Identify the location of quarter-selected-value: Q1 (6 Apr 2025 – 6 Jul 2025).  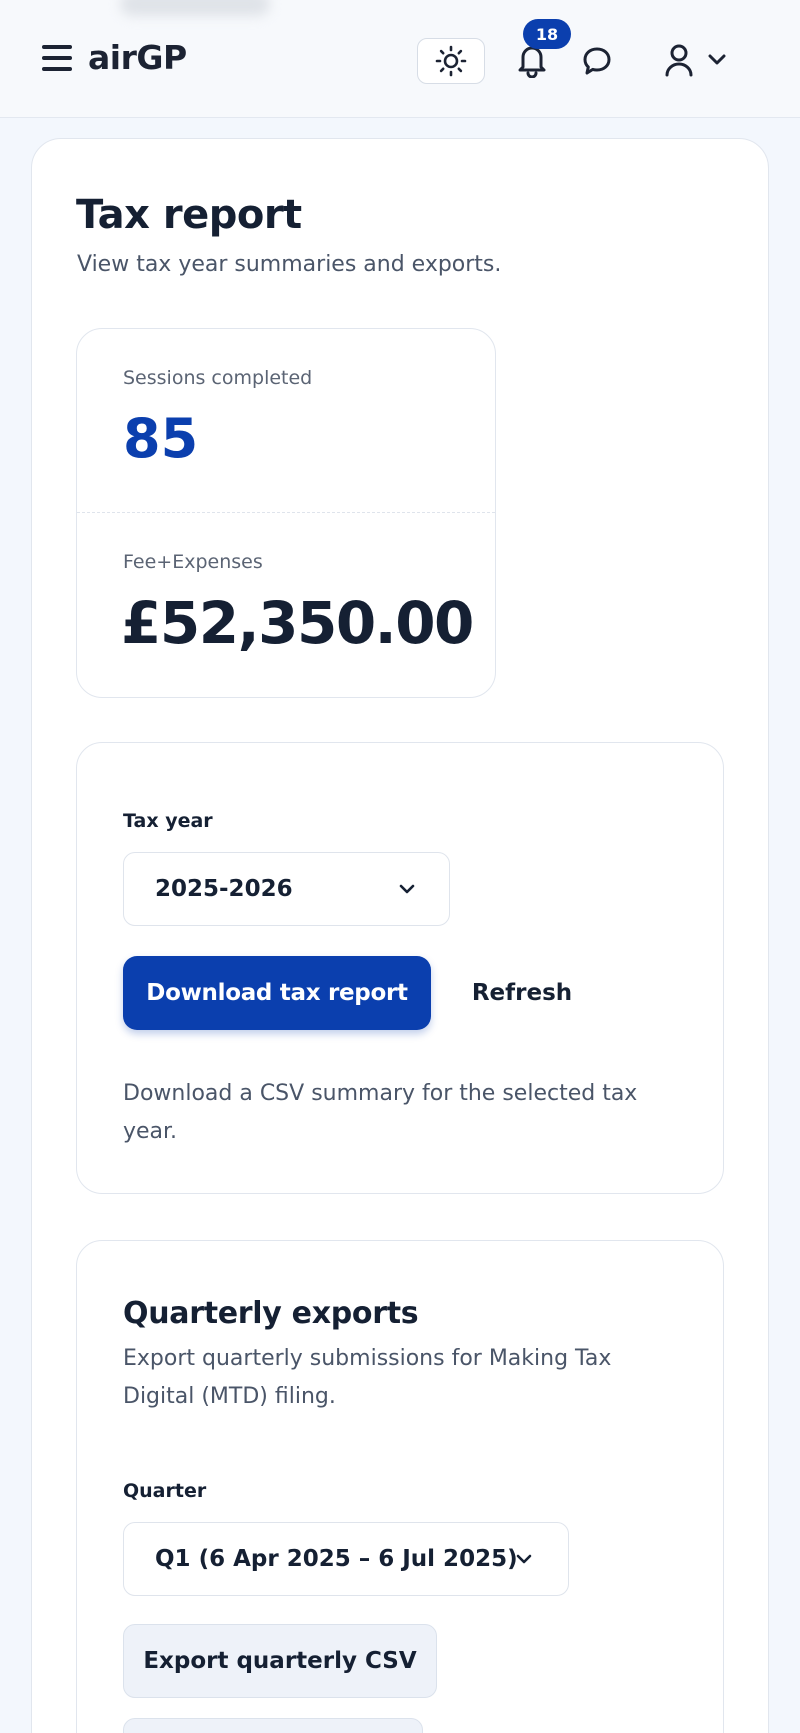
(336, 1559).